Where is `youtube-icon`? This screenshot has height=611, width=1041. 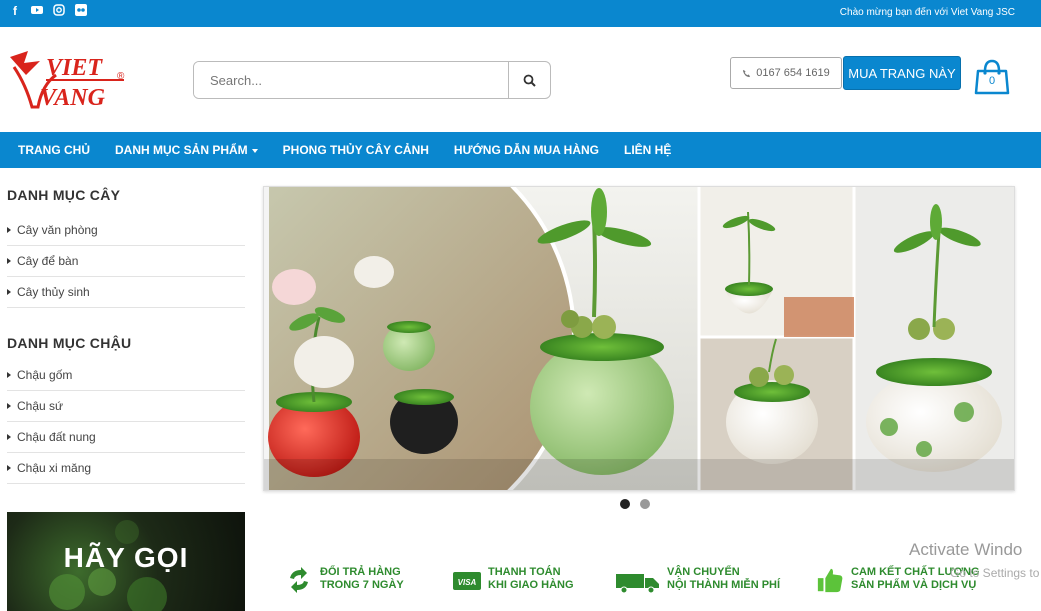 youtube-icon is located at coordinates (37, 11).